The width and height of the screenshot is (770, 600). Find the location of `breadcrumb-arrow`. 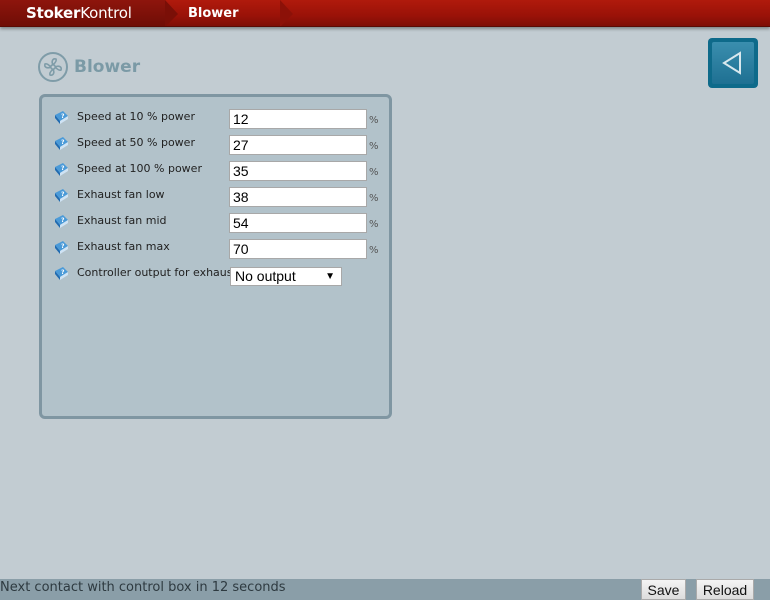

breadcrumb-arrow is located at coordinates (286, 13).